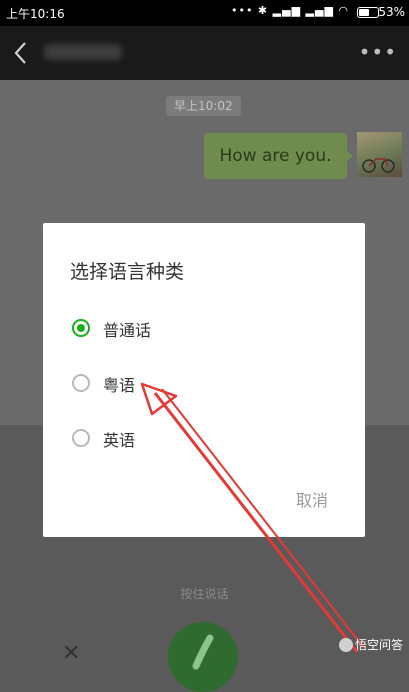  I want to click on cancel-button: 取消, so click(312, 499).